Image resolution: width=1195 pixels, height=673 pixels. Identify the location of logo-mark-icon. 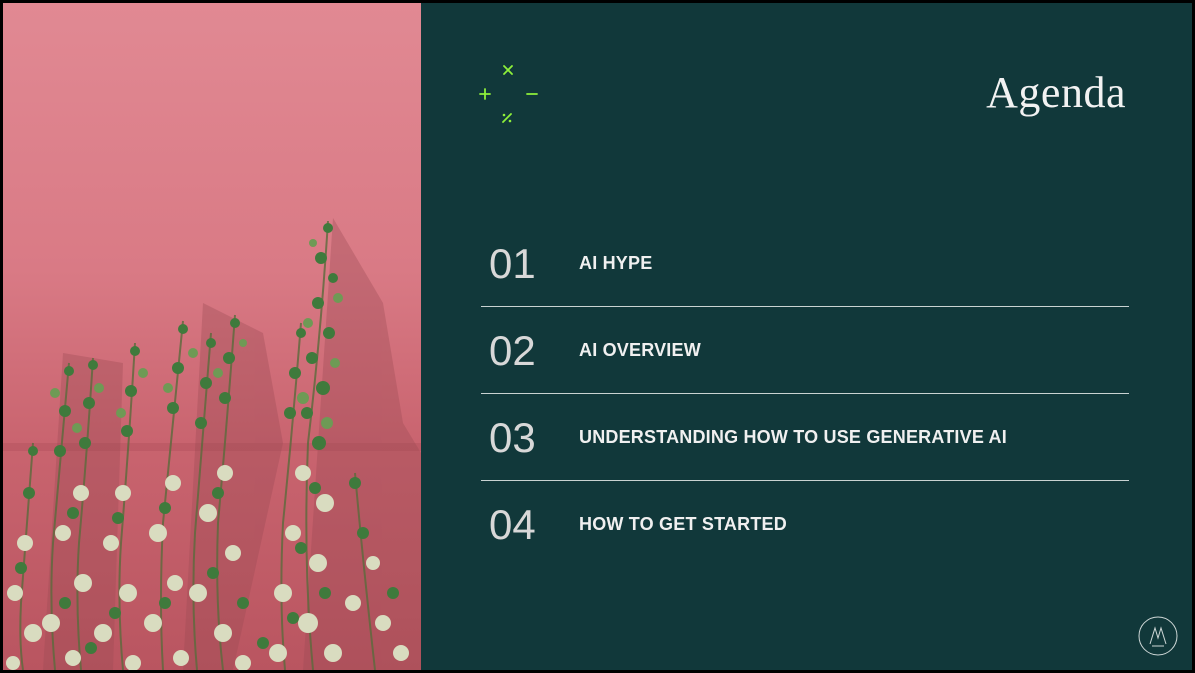
(1158, 636).